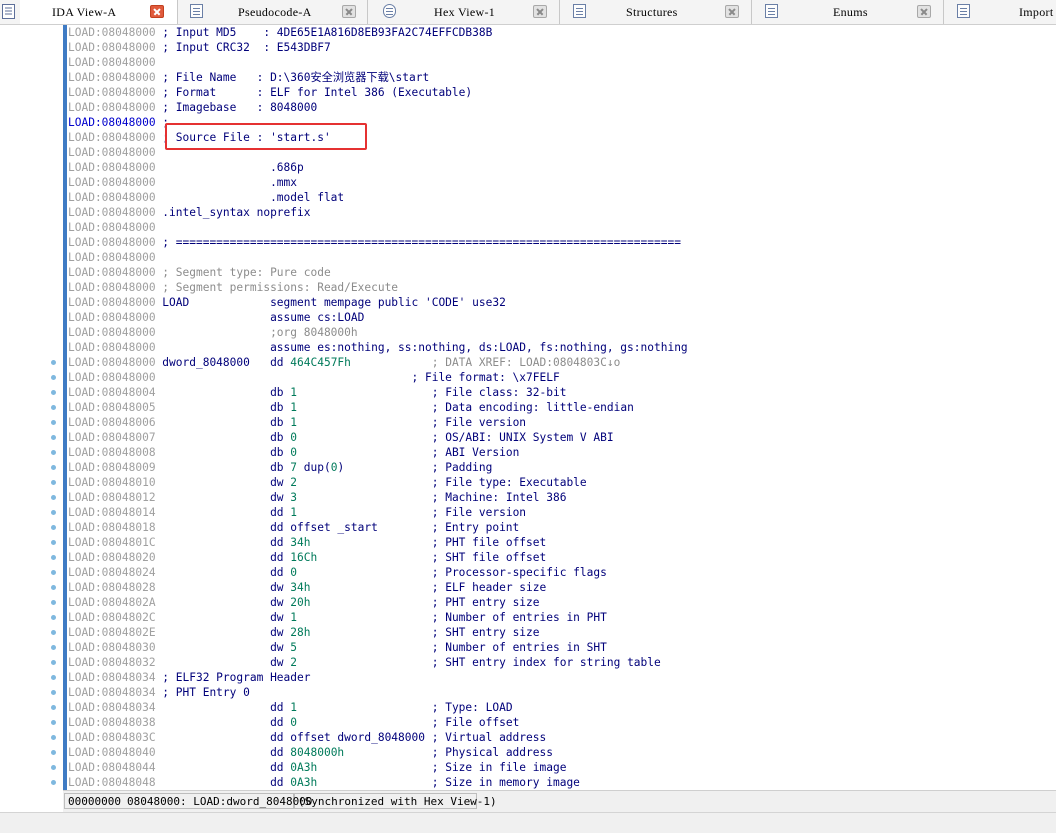 The height and width of the screenshot is (833, 1056). Describe the element at coordinates (464, 12) in the screenshot. I see `tab-hex-view-1: Hex View-1` at that location.